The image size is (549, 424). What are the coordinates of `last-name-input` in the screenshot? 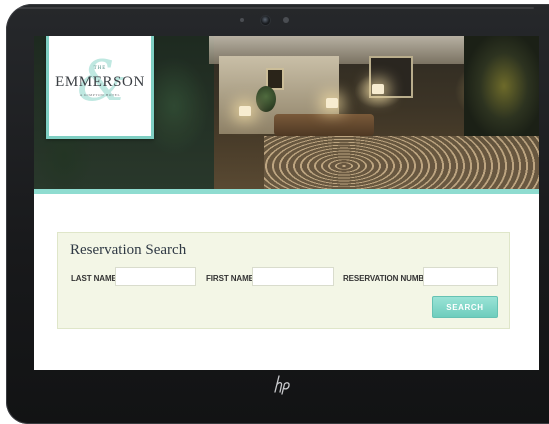 It's located at (155, 276).